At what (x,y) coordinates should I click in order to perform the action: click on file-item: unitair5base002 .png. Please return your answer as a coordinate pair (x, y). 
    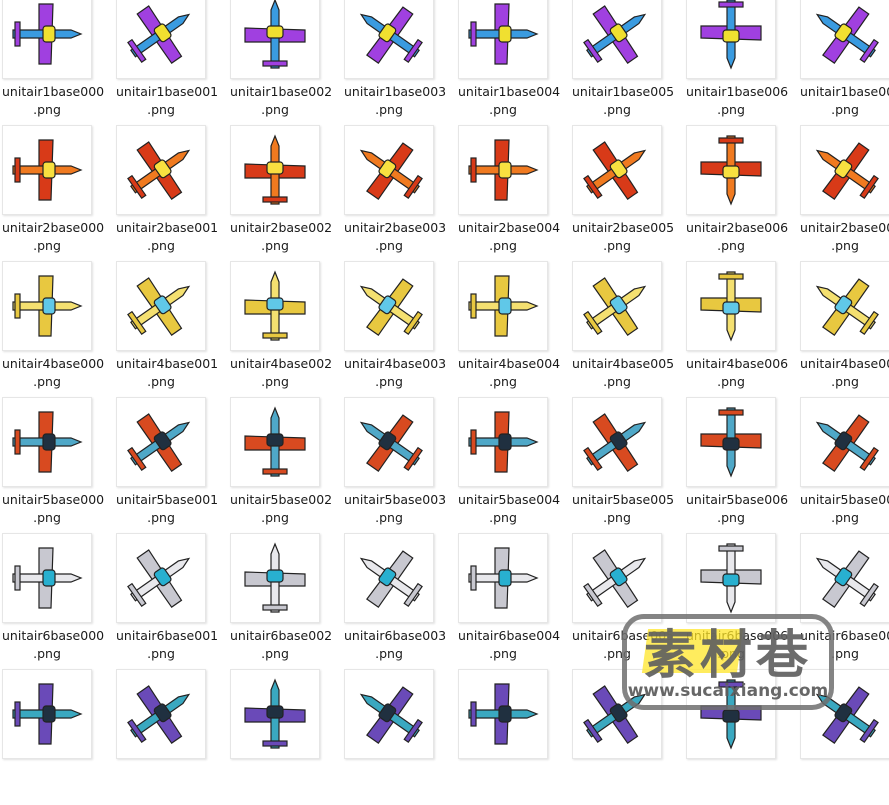
    Looking at the image, I should click on (285, 465).